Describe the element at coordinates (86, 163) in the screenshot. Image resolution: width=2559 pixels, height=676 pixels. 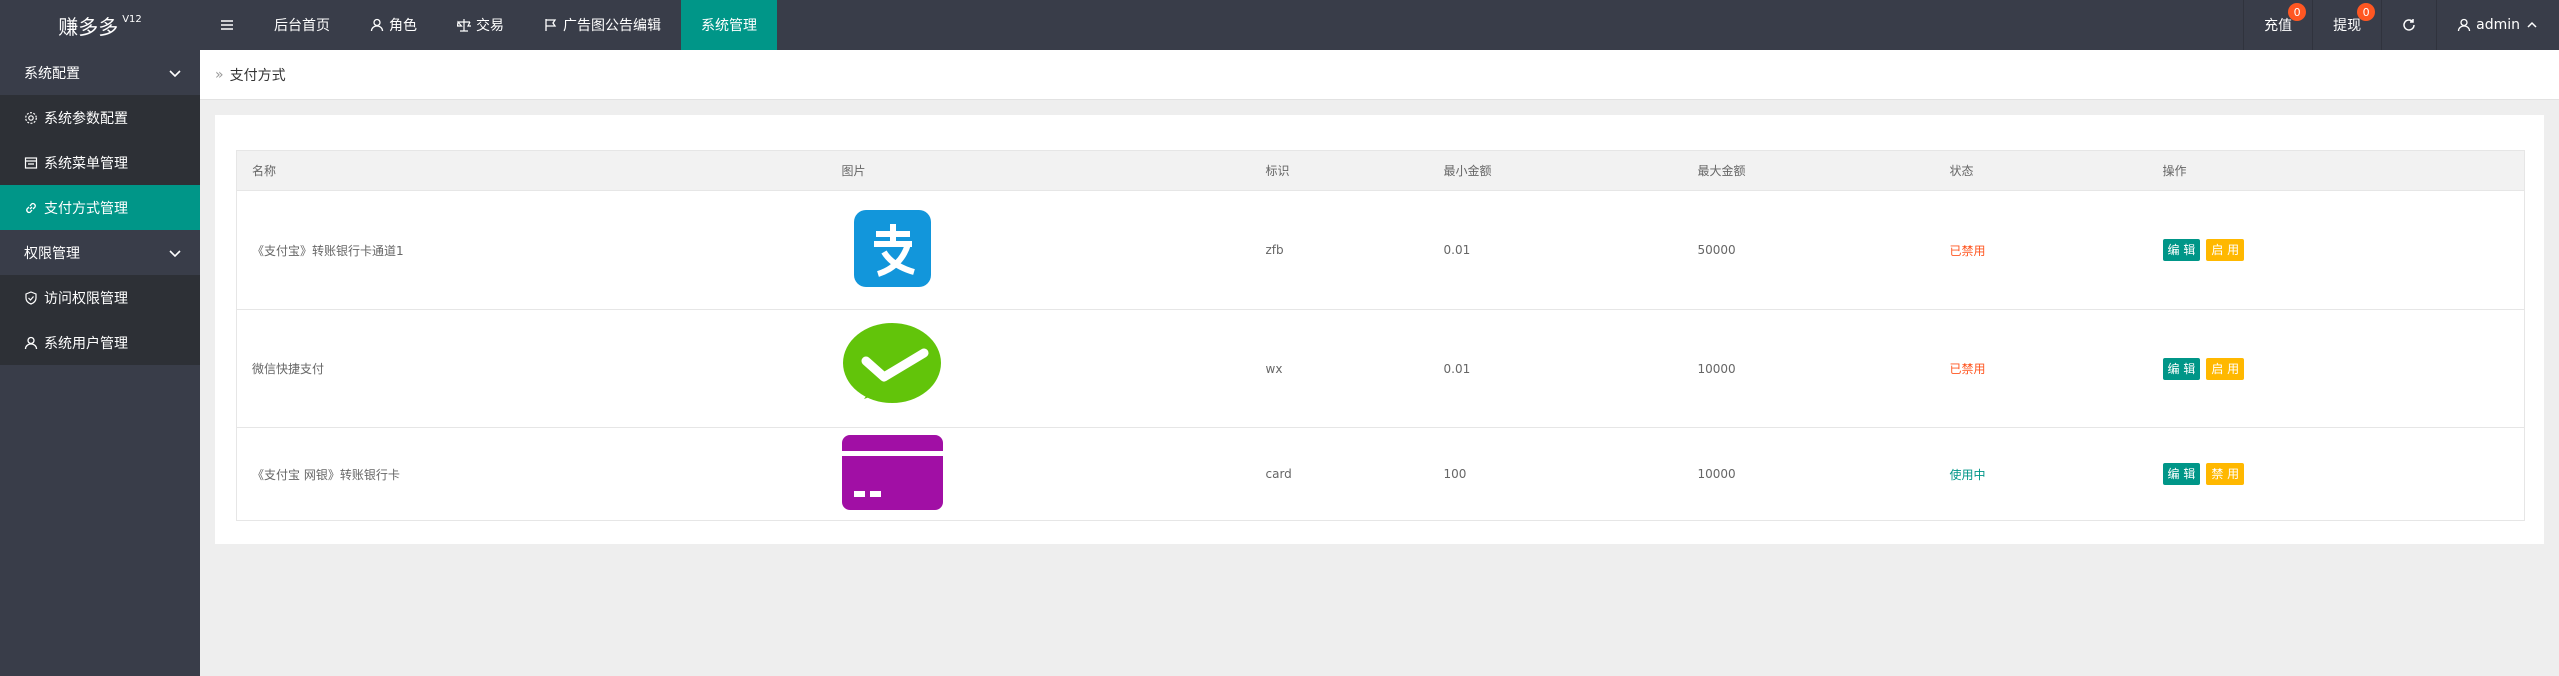
I see `sidebar-item-label: 系统菜单管理` at that location.